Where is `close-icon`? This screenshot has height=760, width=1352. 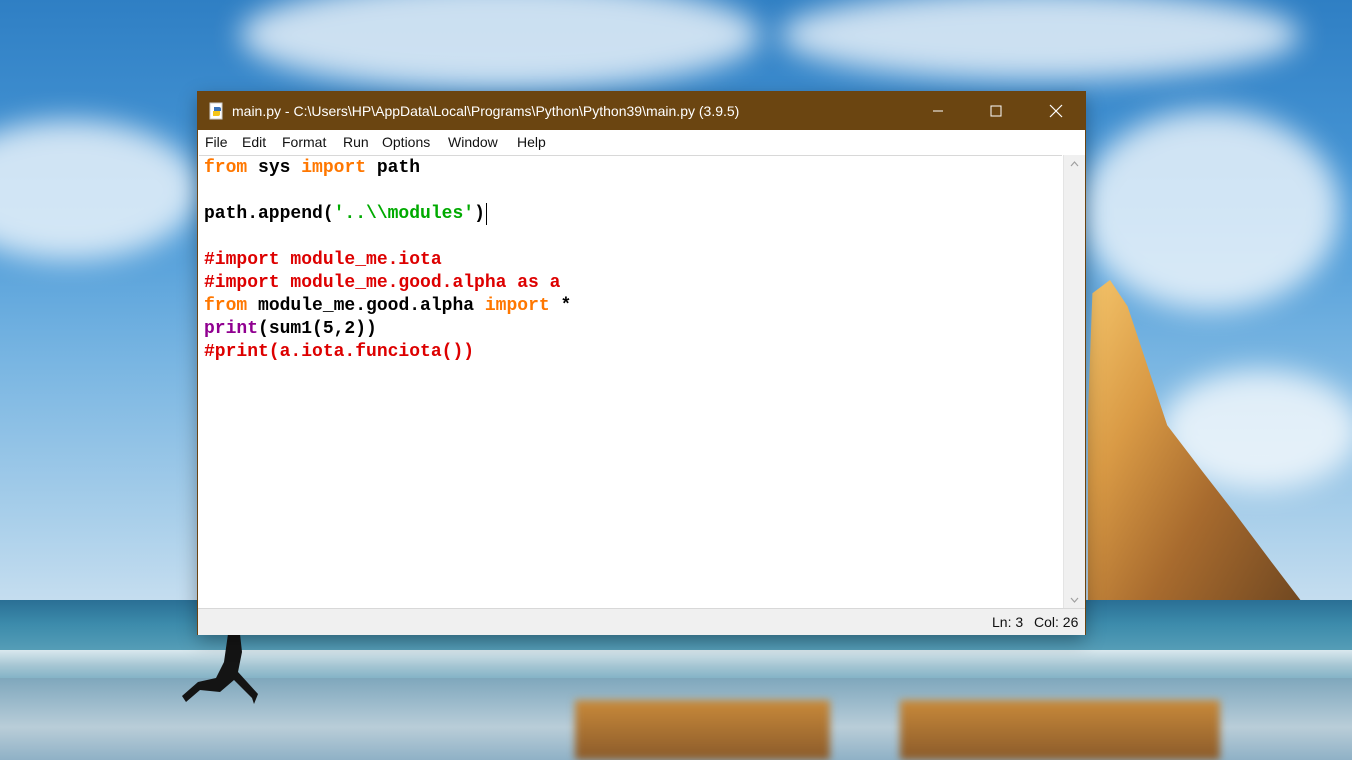 close-icon is located at coordinates (1056, 111).